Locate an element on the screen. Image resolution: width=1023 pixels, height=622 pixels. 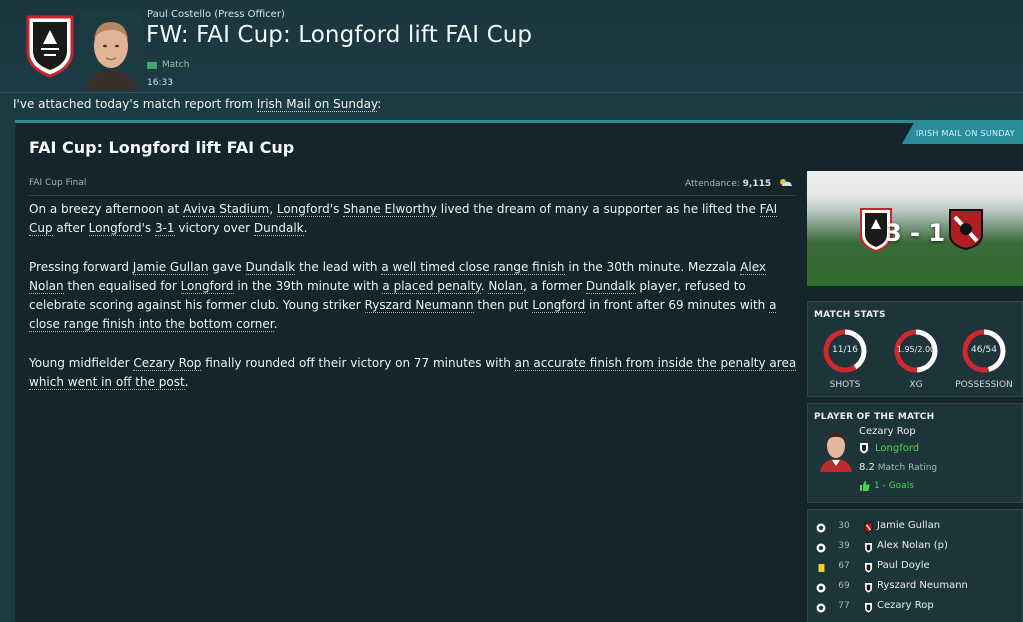
event-row: 30 Jamie Gullan is located at coordinates (915, 530).